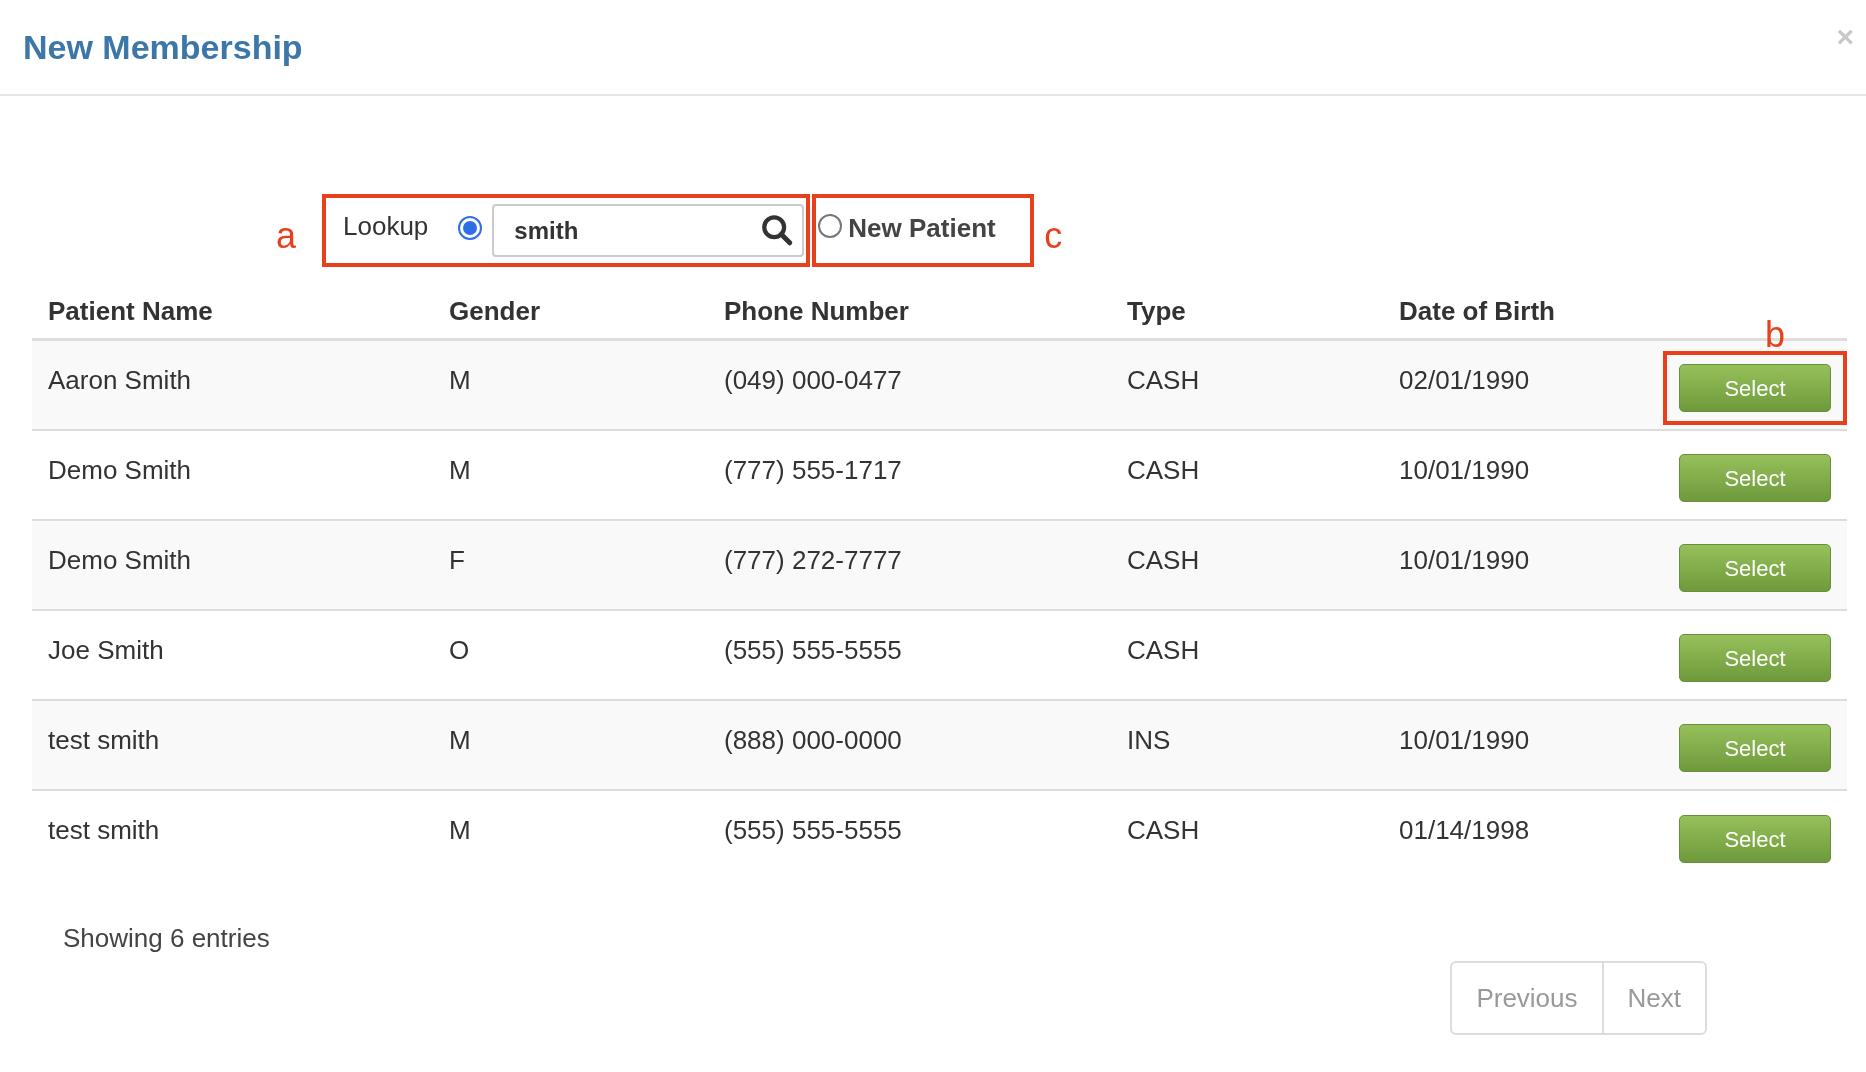 The image size is (1866, 1072). What do you see at coordinates (648, 230) in the screenshot?
I see `search-field: smith` at bounding box center [648, 230].